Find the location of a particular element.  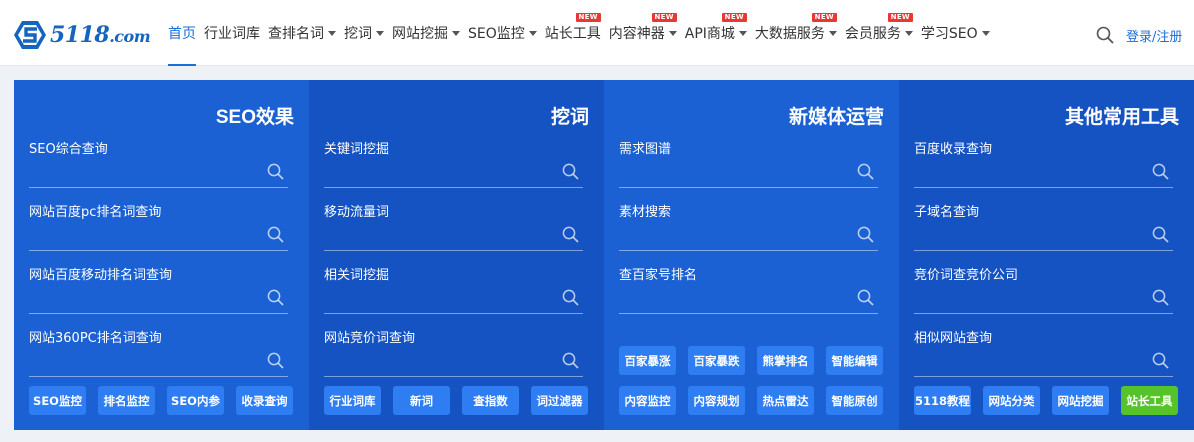

login-register-link: 登录/注册 is located at coordinates (1154, 35).